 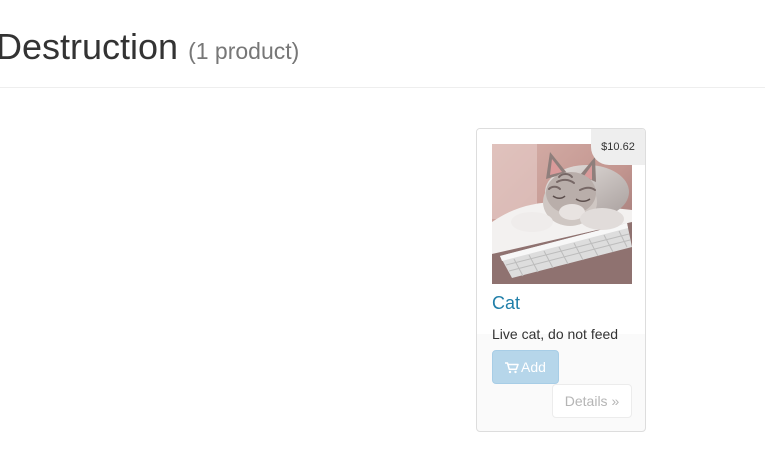 What do you see at coordinates (592, 401) in the screenshot?
I see `details-button: Details »` at bounding box center [592, 401].